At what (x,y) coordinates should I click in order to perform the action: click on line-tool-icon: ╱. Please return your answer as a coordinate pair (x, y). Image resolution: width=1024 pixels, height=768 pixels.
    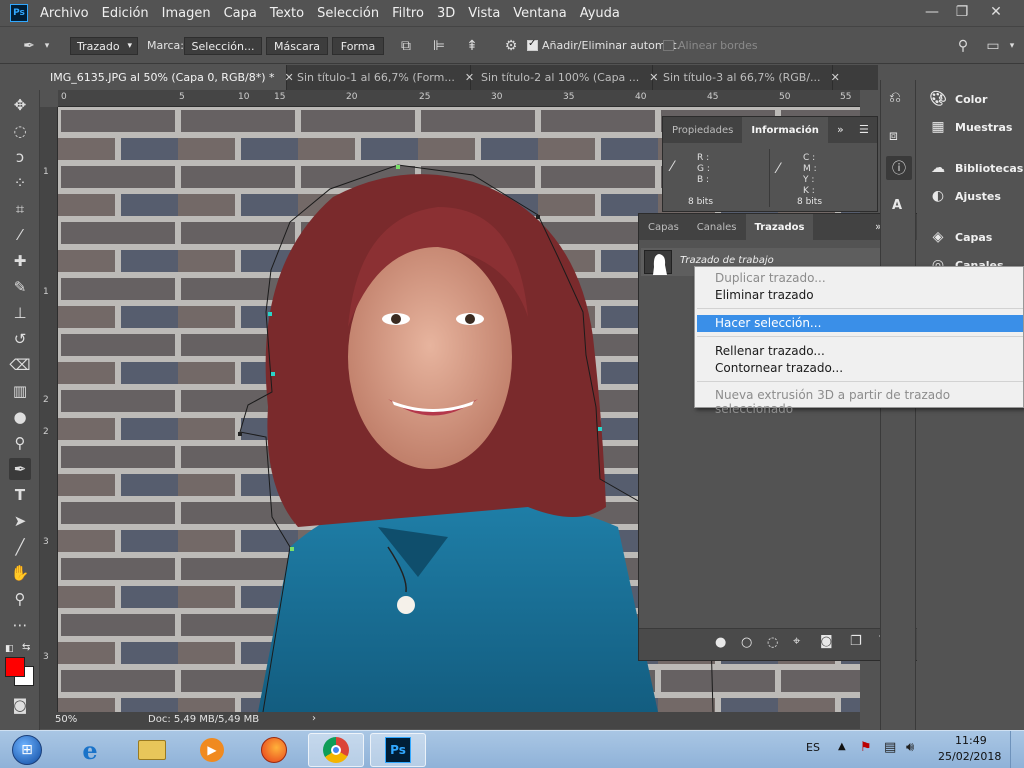
    Looking at the image, I should click on (20, 547).